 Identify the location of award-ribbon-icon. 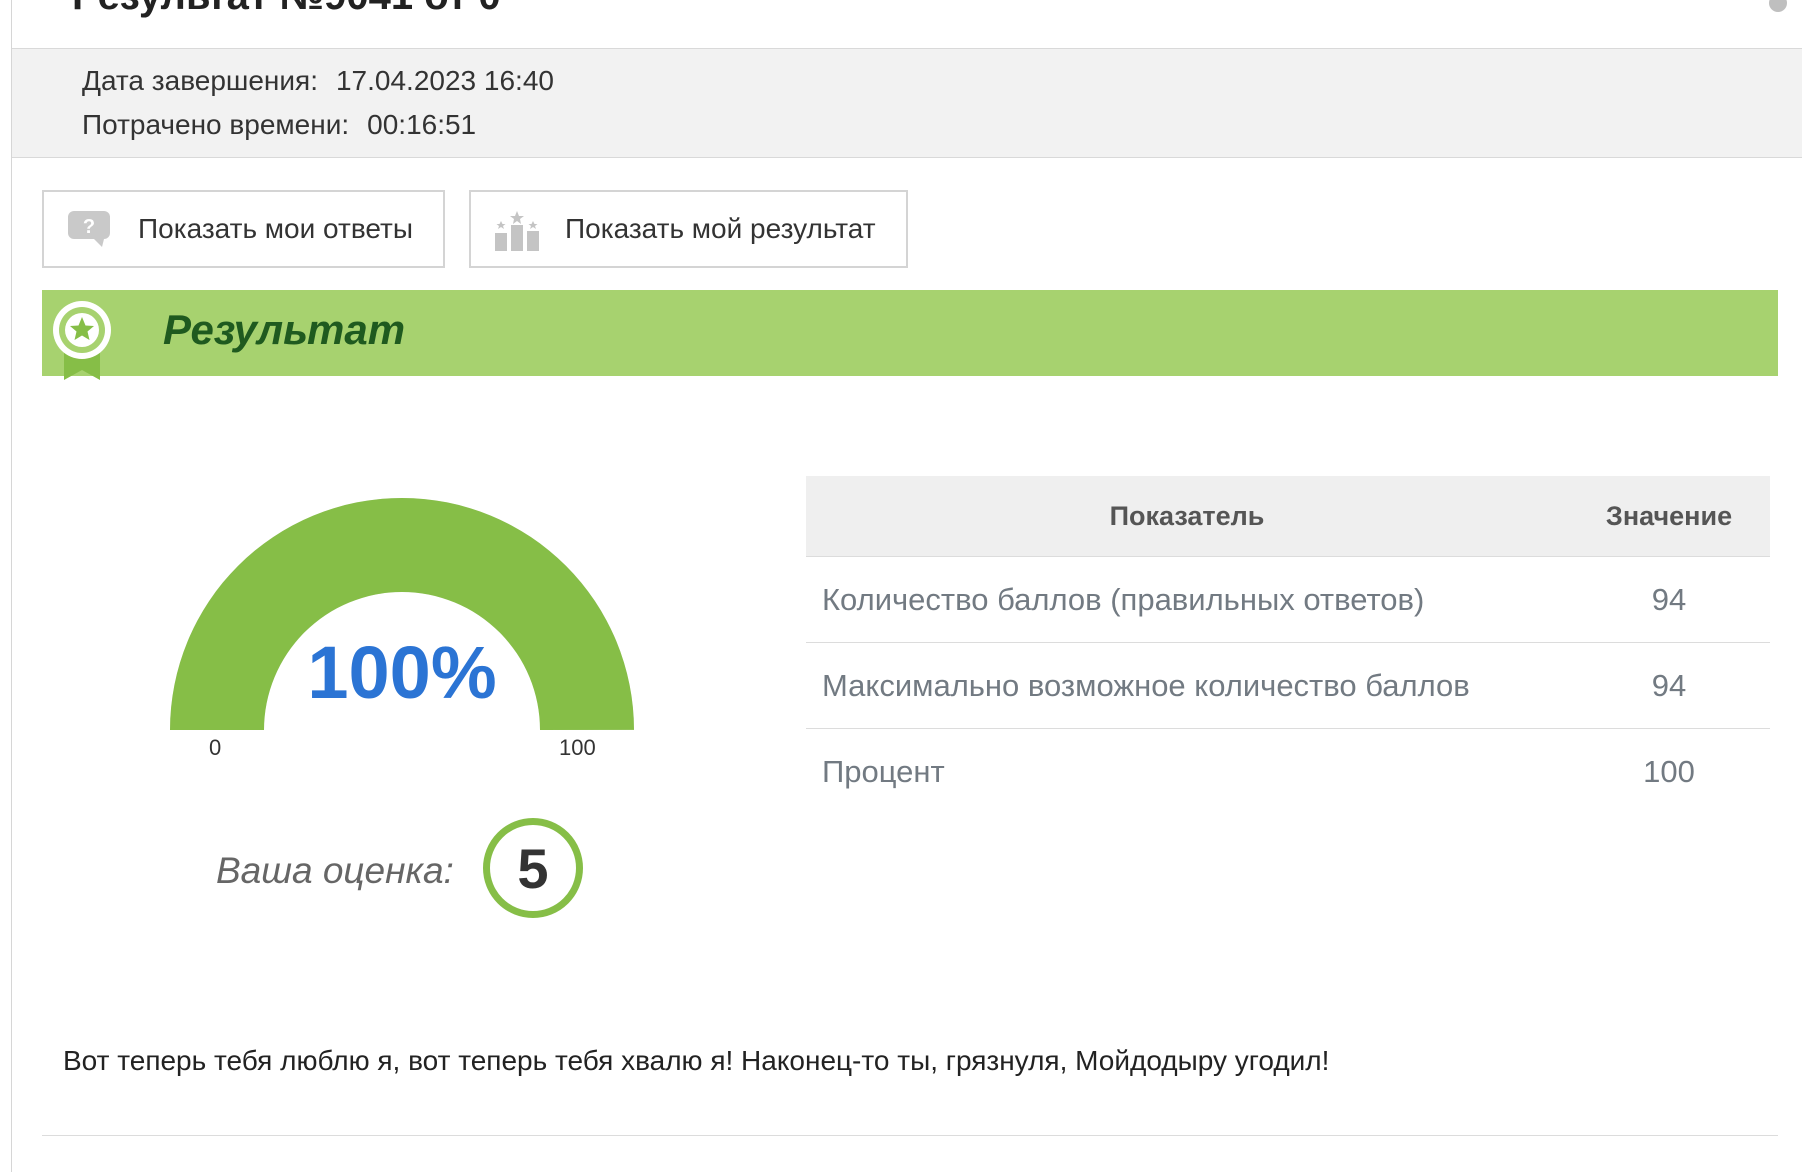
(82, 345).